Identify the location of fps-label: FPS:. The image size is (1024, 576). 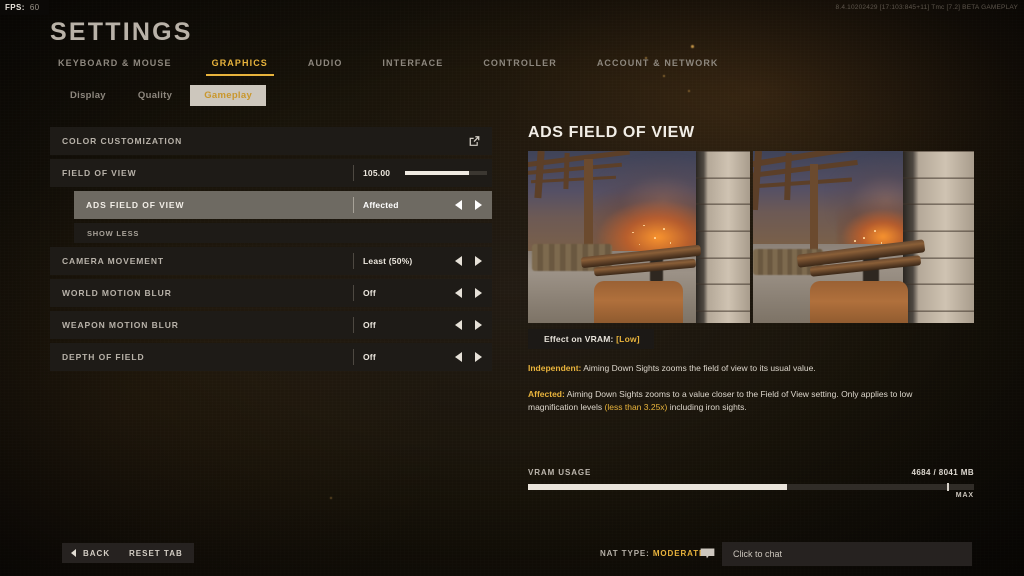
(15, 7).